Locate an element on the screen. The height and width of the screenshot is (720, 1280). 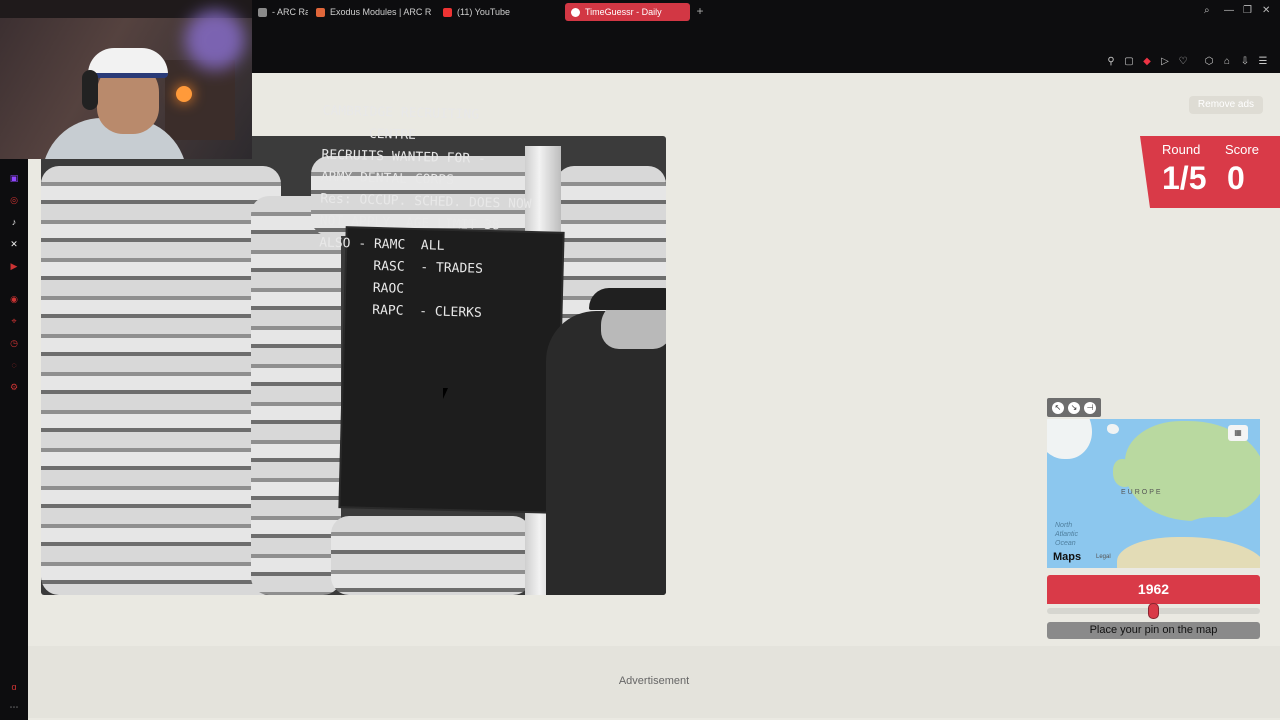
tiktok-icon: ♪ is located at coordinates (14, 222).